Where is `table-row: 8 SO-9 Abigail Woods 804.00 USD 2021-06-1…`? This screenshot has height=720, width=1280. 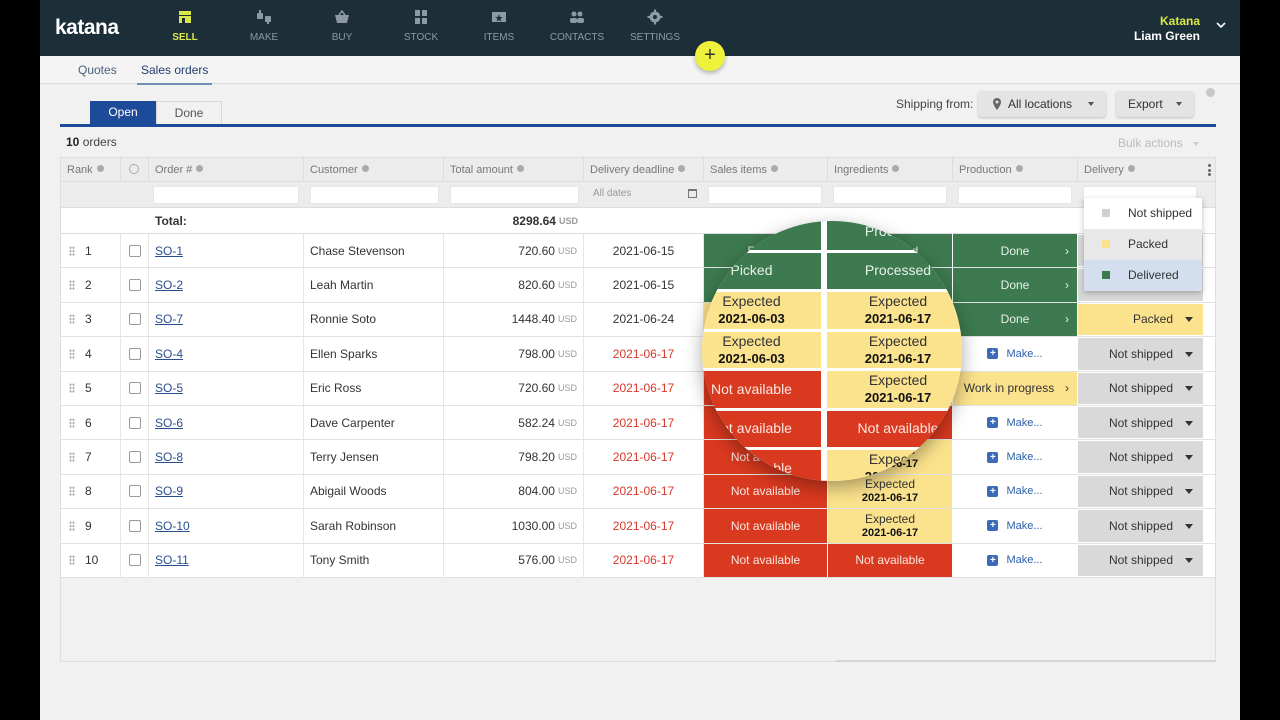
table-row: 8 SO-9 Abigail Woods 804.00 USD 2021-06-1… is located at coordinates (638, 492).